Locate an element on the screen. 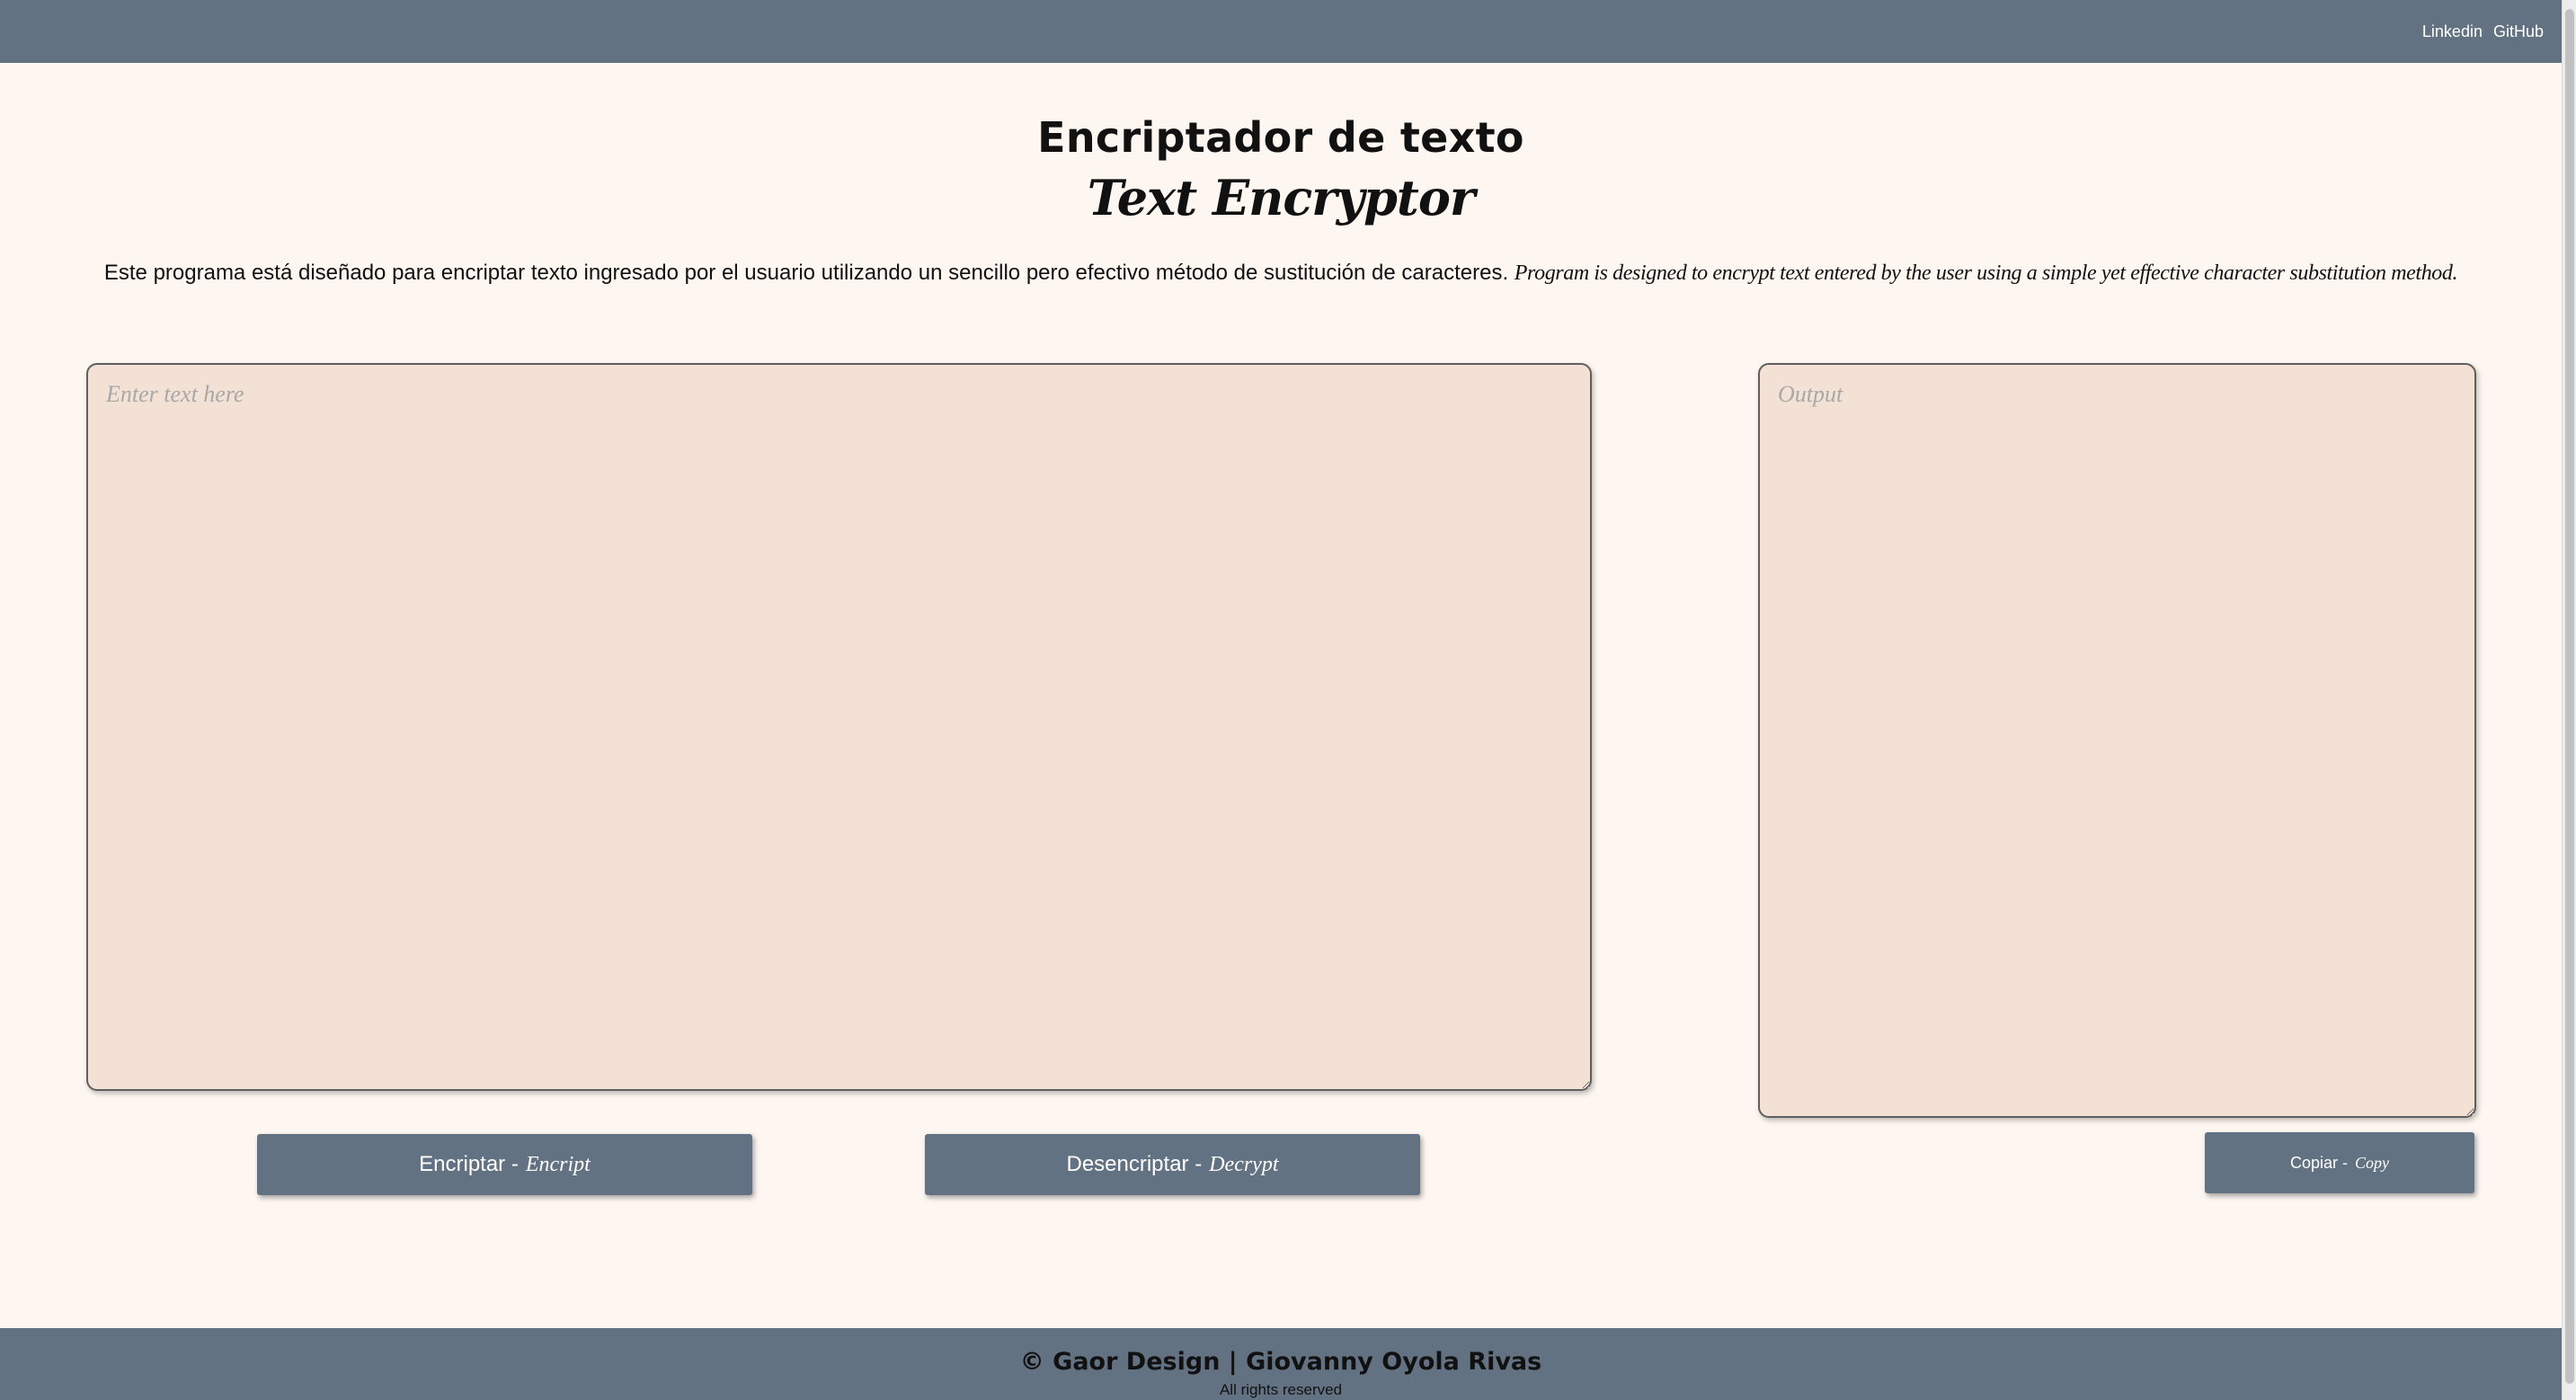  decrypt-button: Desencriptar - Decrypt is located at coordinates (1172, 1164).